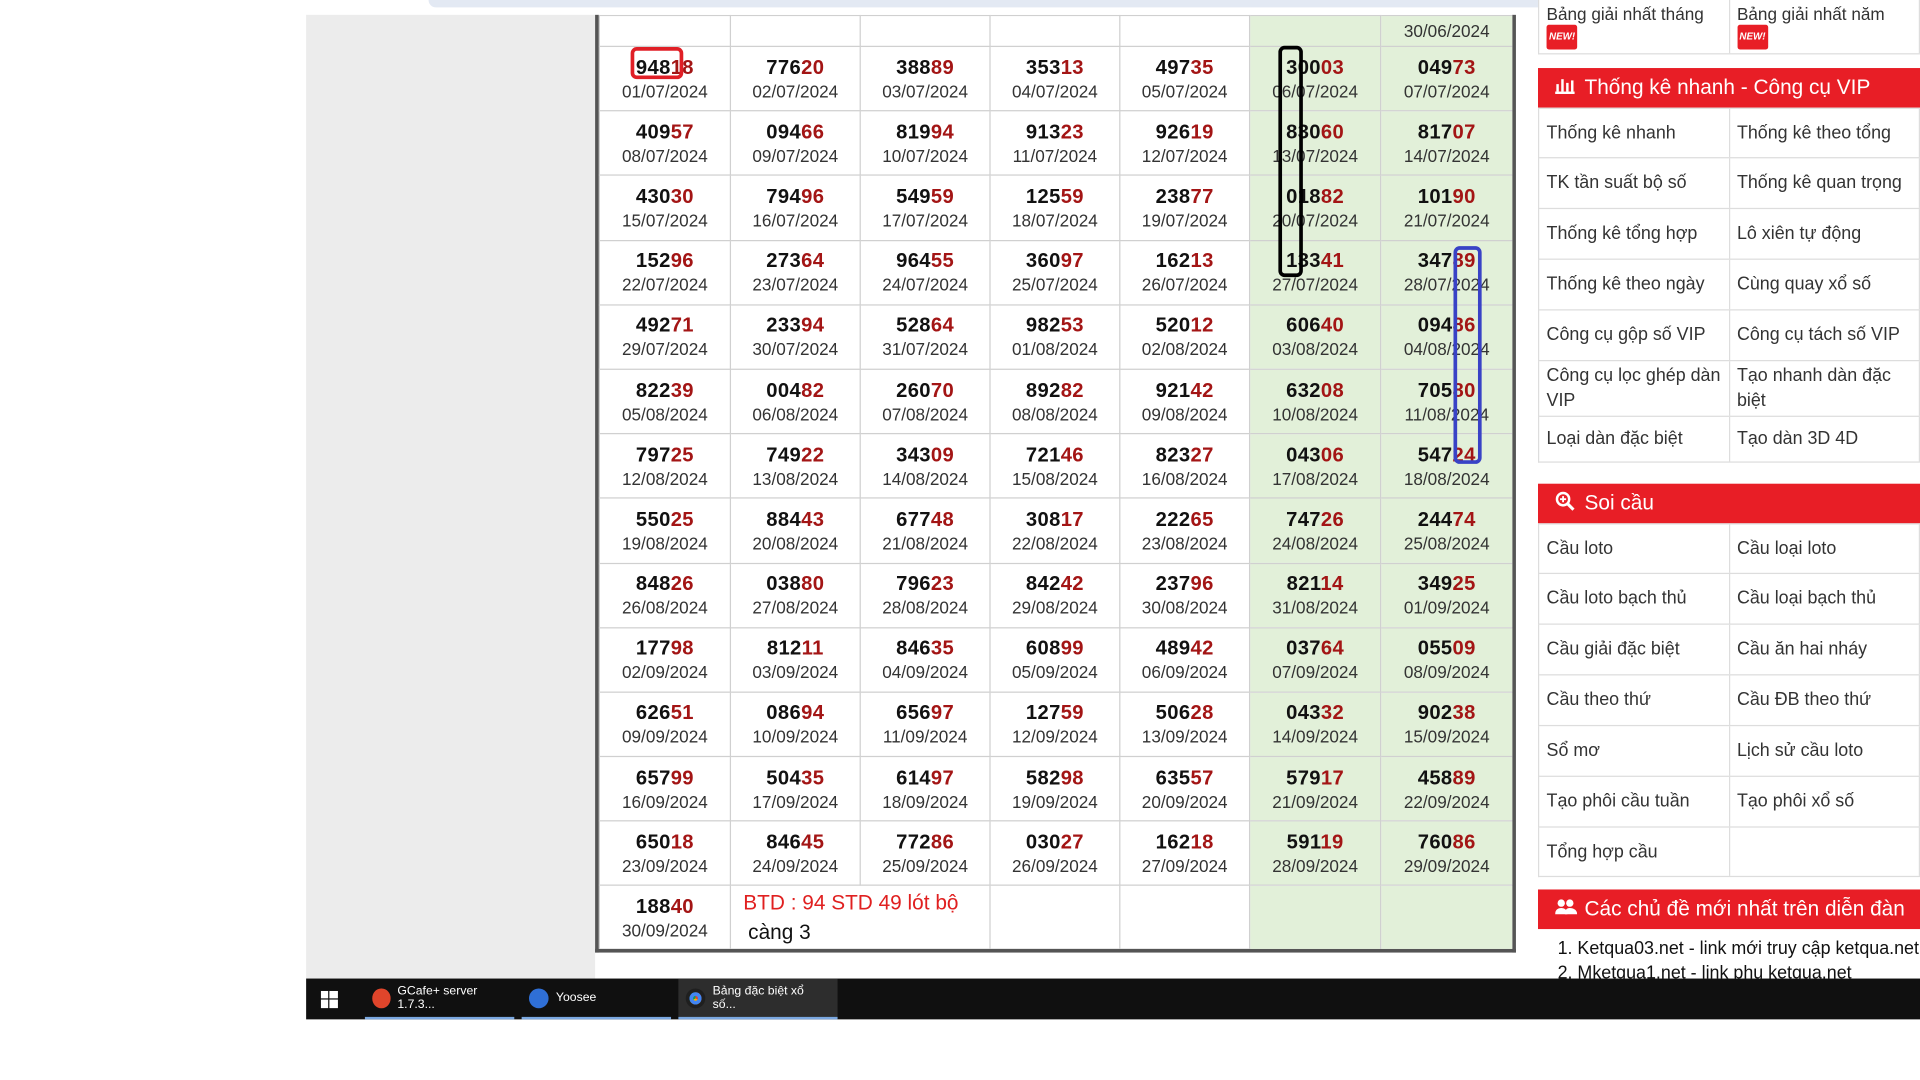 The height and width of the screenshot is (1080, 1920). What do you see at coordinates (1634, 183) in the screenshot?
I see `sidebar-link: TK tần suất bộ số` at bounding box center [1634, 183].